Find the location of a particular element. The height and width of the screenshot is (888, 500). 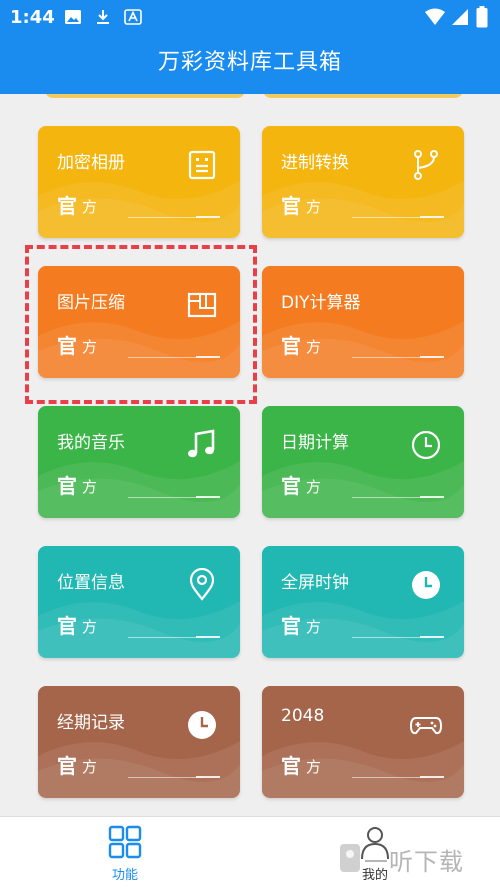

card-2048-game: 2048 官 方 is located at coordinates (363, 742).